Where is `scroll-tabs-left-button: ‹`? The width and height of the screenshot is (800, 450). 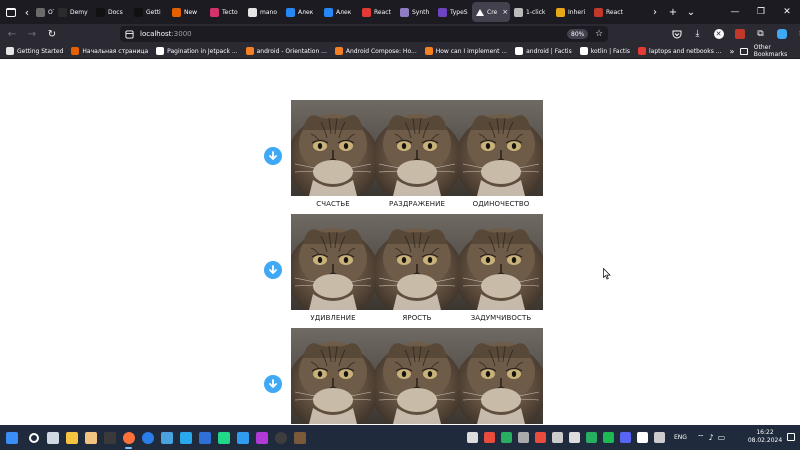 scroll-tabs-left-button: ‹ is located at coordinates (27, 12).